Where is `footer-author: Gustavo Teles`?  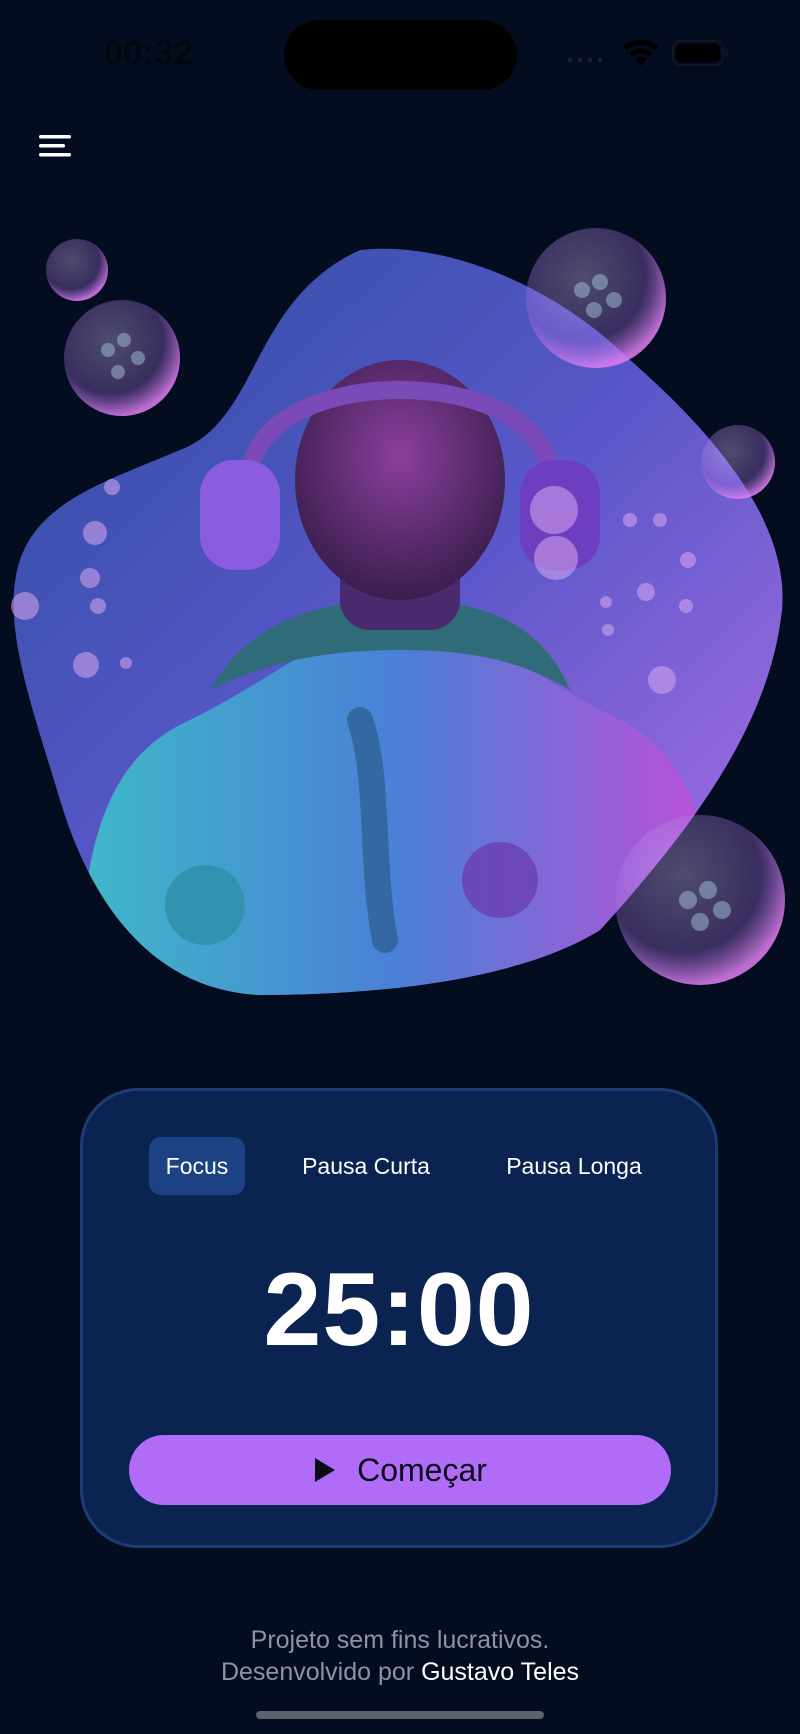 footer-author: Gustavo Teles is located at coordinates (500, 1672).